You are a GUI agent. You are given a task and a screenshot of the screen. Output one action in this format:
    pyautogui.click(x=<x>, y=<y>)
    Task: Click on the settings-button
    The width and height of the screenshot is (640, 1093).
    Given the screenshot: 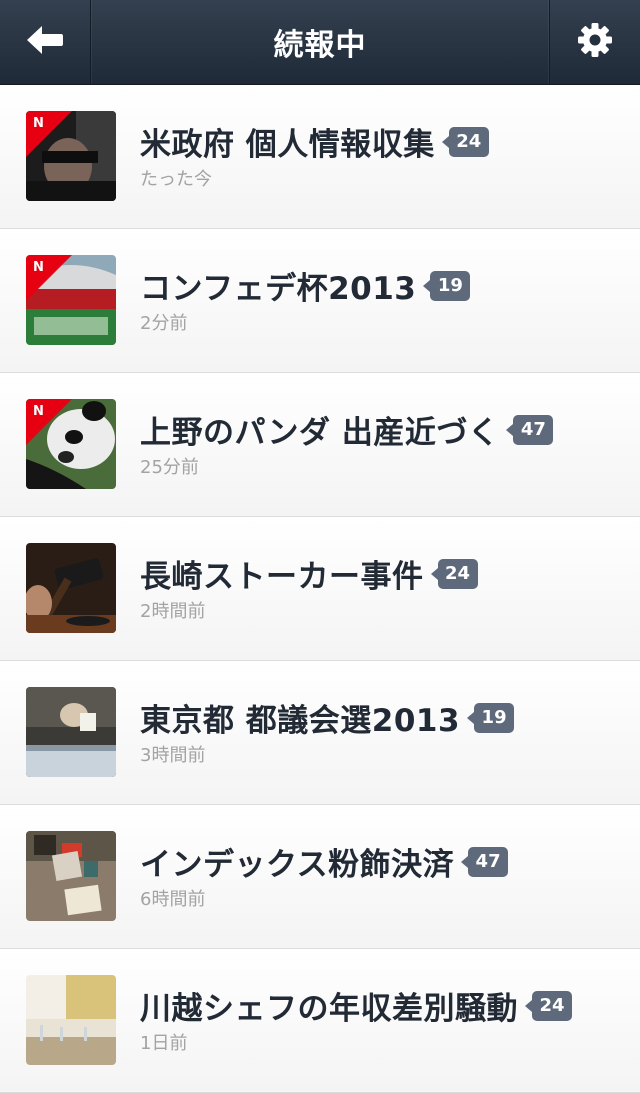 What is the action you would take?
    pyautogui.click(x=594, y=42)
    